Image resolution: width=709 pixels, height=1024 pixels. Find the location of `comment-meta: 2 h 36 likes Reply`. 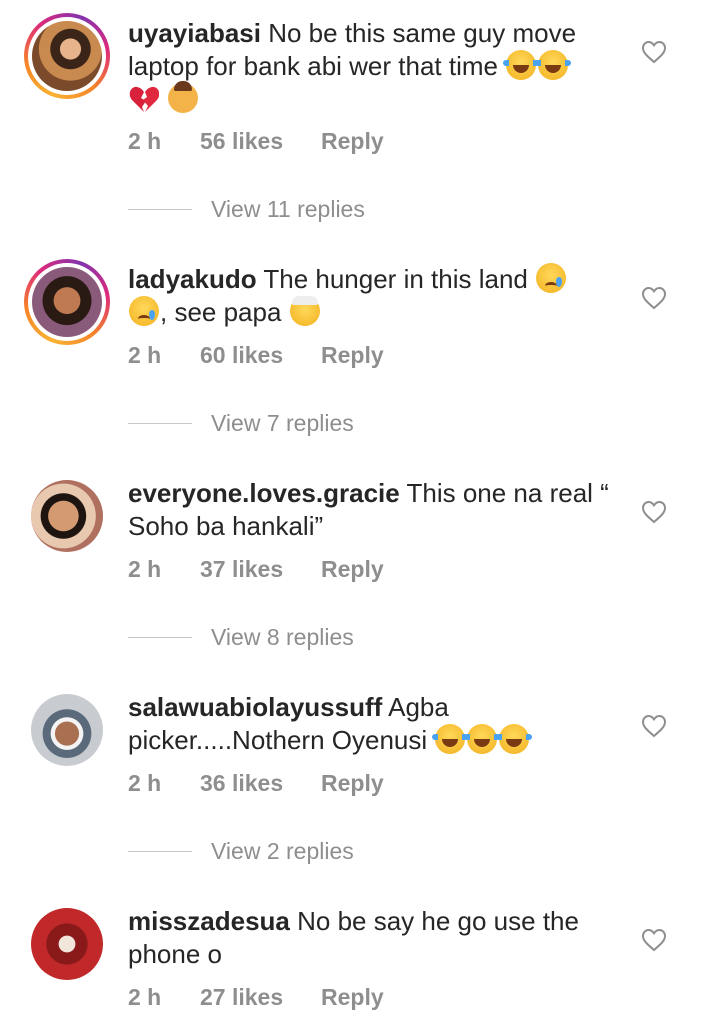

comment-meta: 2 h 36 likes Reply is located at coordinates (256, 783).